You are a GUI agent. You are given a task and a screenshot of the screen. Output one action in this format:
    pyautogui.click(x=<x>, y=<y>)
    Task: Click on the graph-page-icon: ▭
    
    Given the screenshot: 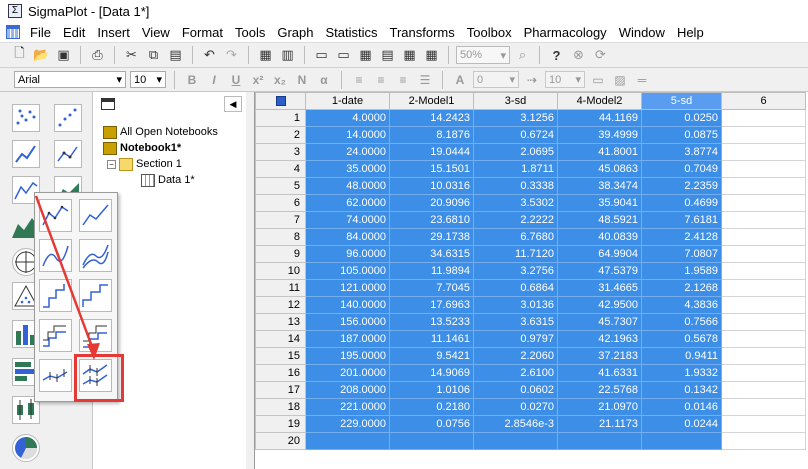 What is the action you would take?
    pyautogui.click(x=321, y=55)
    